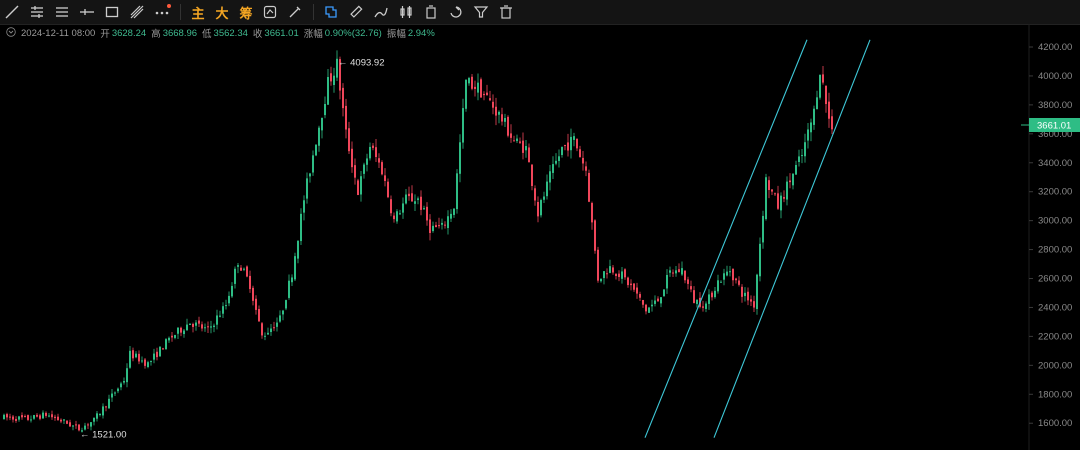 This screenshot has height=450, width=1080. I want to click on more-icon, so click(162, 12).